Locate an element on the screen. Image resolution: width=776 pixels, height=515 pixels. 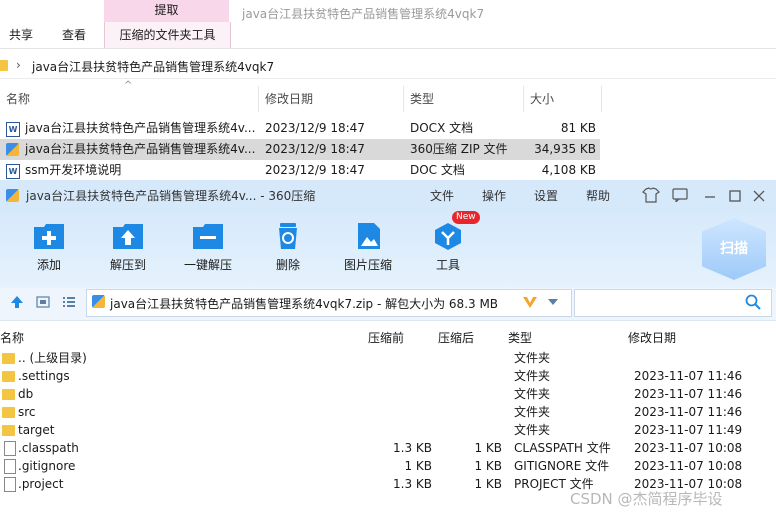
chevron-right-icon: › is located at coordinates (18, 65).